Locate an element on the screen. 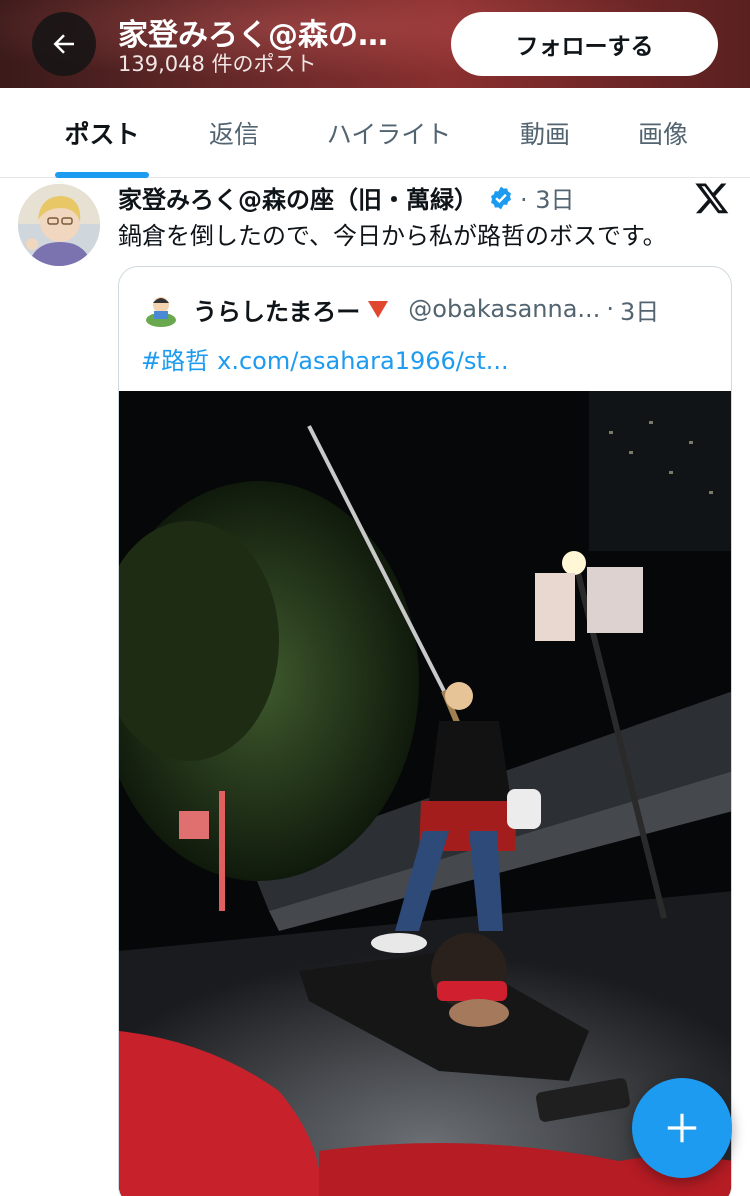 This screenshot has height=1196, width=750. post-time: · 3日 is located at coordinates (547, 197).